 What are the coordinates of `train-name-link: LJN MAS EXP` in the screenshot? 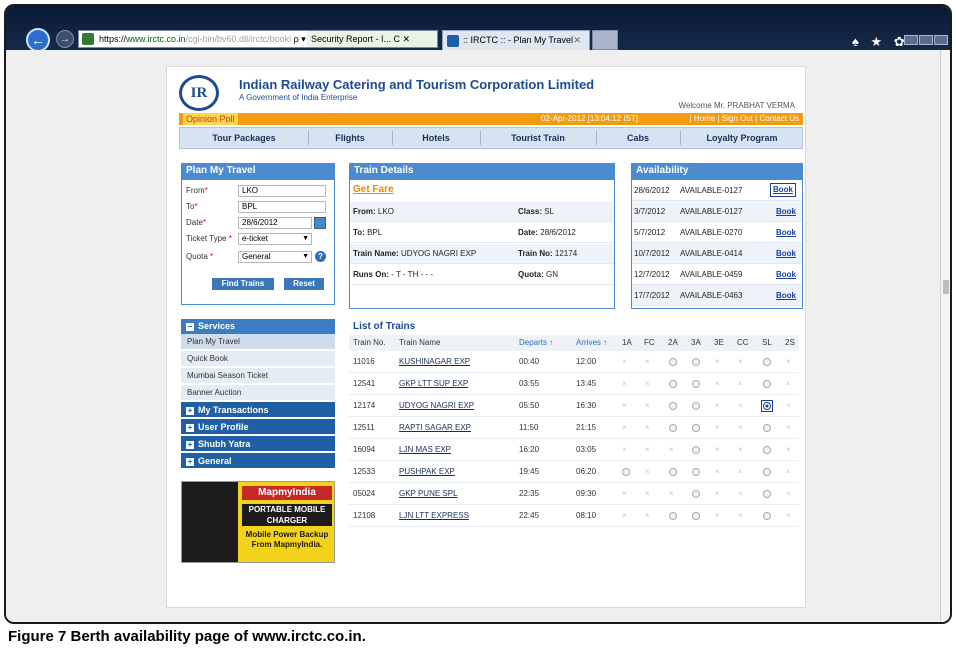 It's located at (425, 450).